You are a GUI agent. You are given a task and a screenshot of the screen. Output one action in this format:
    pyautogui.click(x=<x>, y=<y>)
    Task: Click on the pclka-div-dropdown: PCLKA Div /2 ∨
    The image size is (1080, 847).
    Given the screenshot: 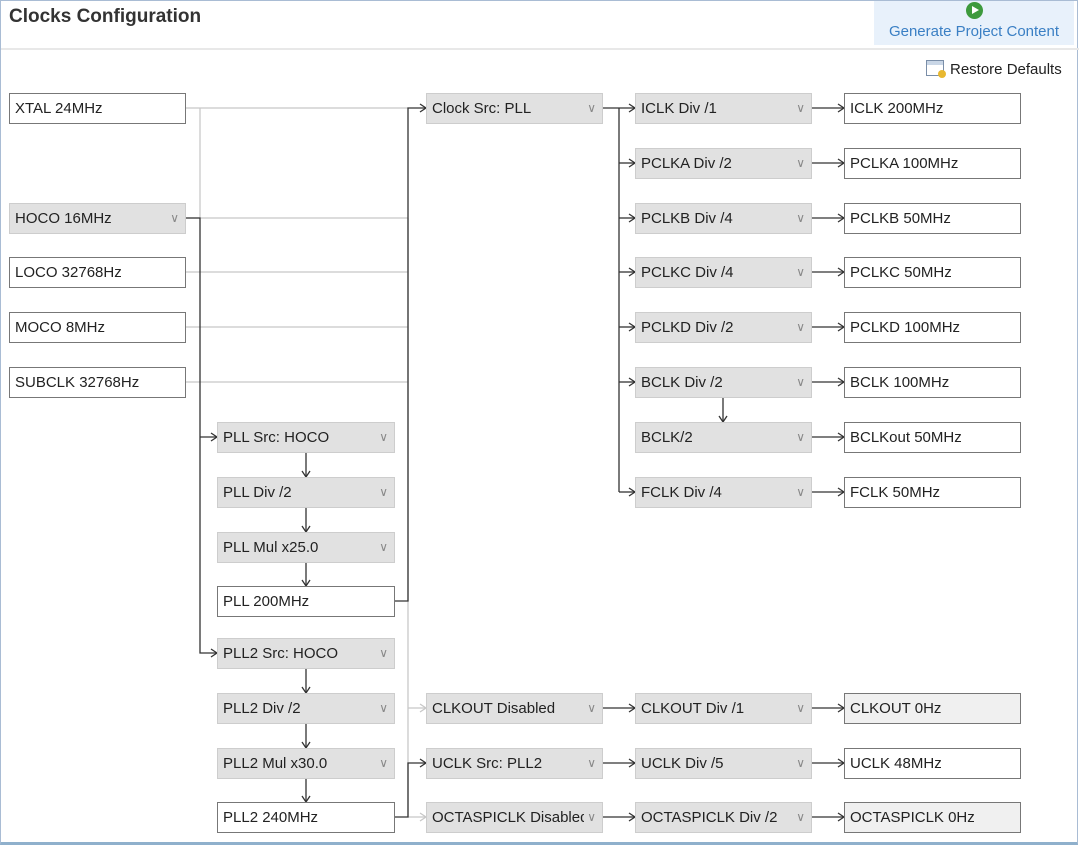 What is the action you would take?
    pyautogui.click(x=723, y=163)
    